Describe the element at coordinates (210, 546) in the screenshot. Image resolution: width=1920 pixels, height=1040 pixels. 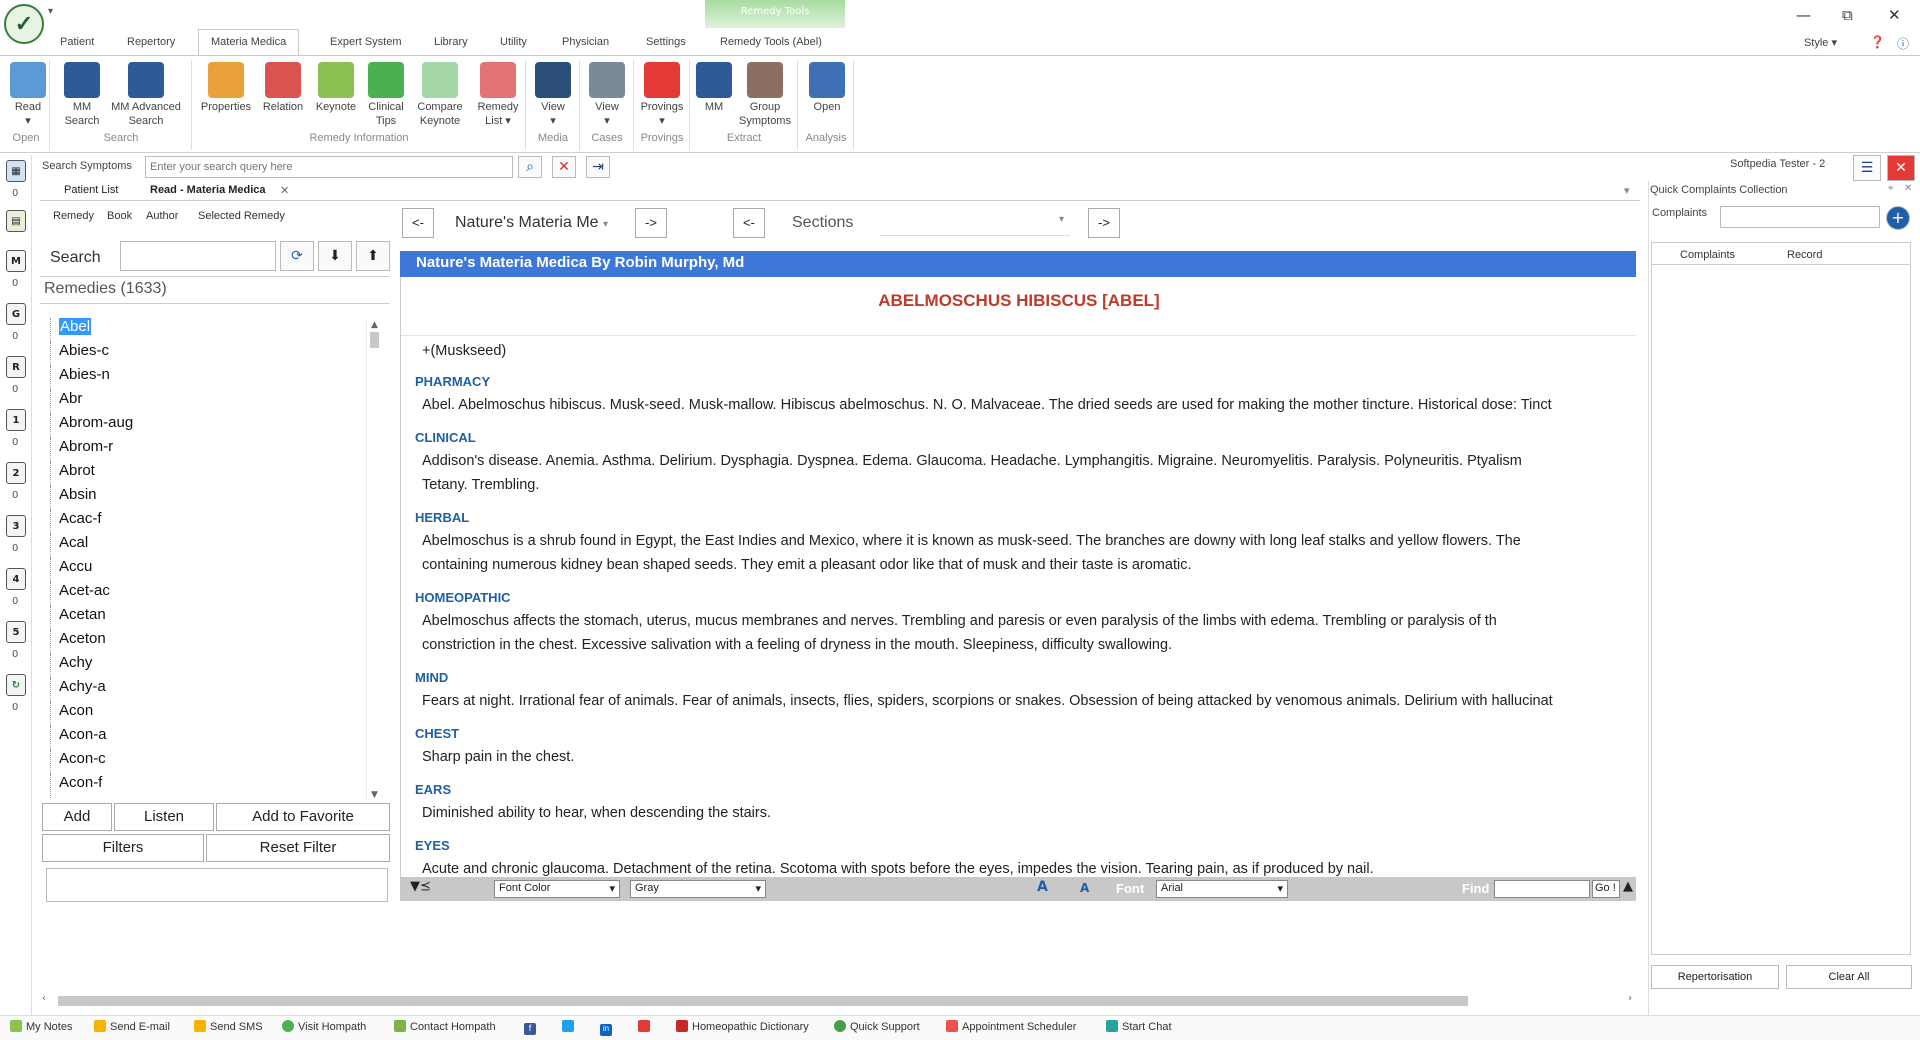
I see `list-item: Acal` at that location.